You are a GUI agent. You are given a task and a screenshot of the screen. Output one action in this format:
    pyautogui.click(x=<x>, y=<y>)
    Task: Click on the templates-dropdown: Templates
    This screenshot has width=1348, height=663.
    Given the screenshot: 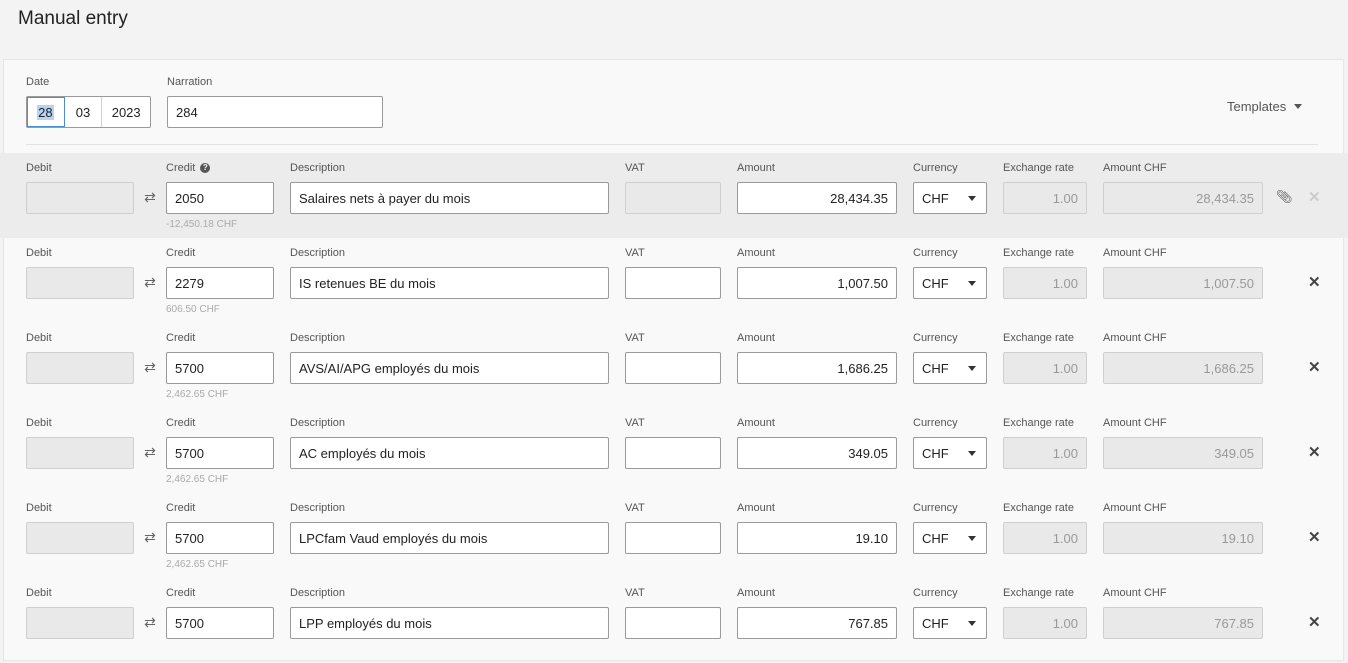 What is the action you would take?
    pyautogui.click(x=1265, y=106)
    